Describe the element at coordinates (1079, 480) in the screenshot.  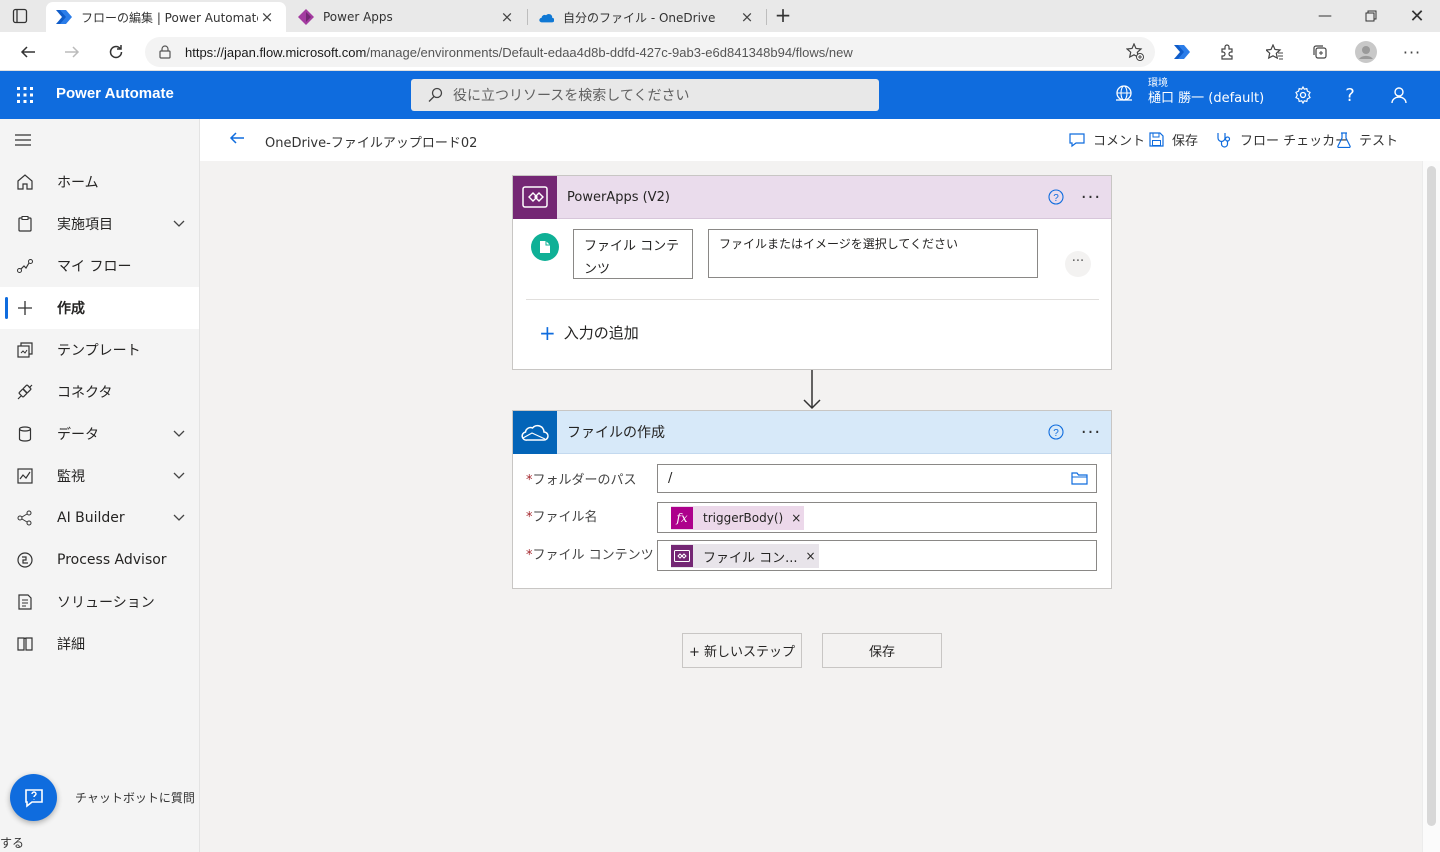
I see `folder-browse-icon` at that location.